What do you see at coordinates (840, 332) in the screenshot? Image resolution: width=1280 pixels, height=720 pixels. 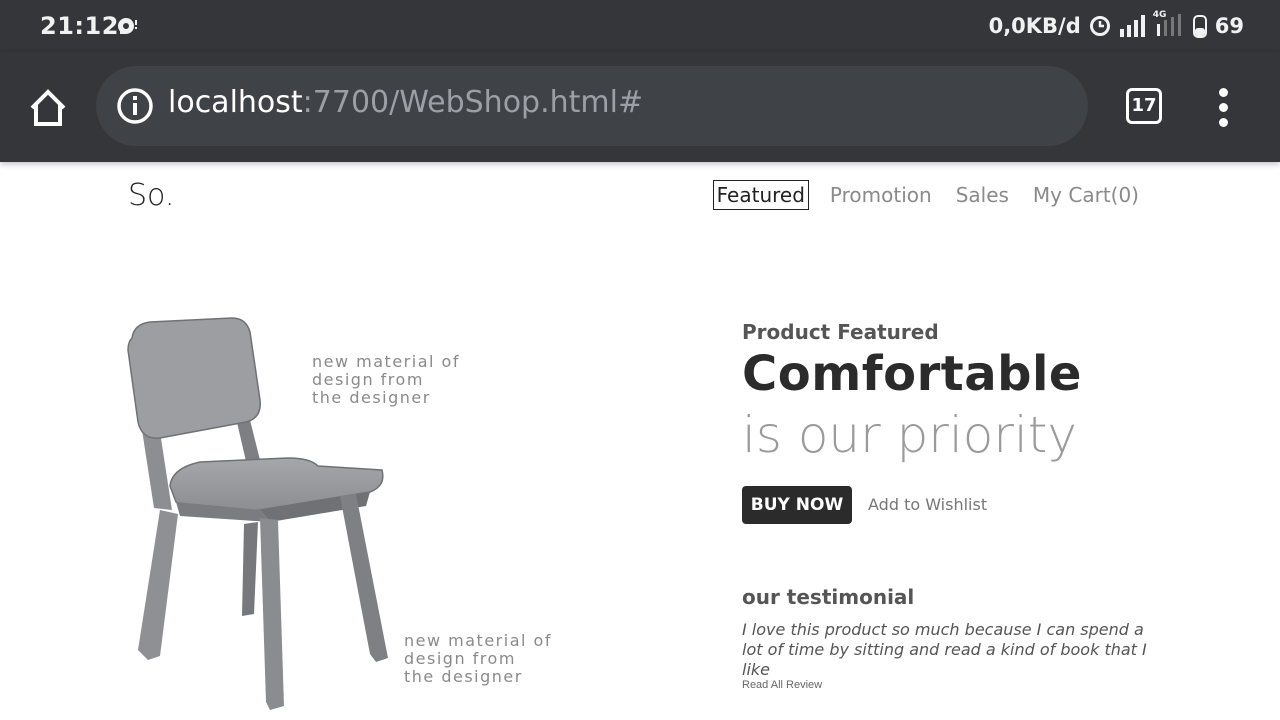 I see `product-featured-label: Product Featured` at bounding box center [840, 332].